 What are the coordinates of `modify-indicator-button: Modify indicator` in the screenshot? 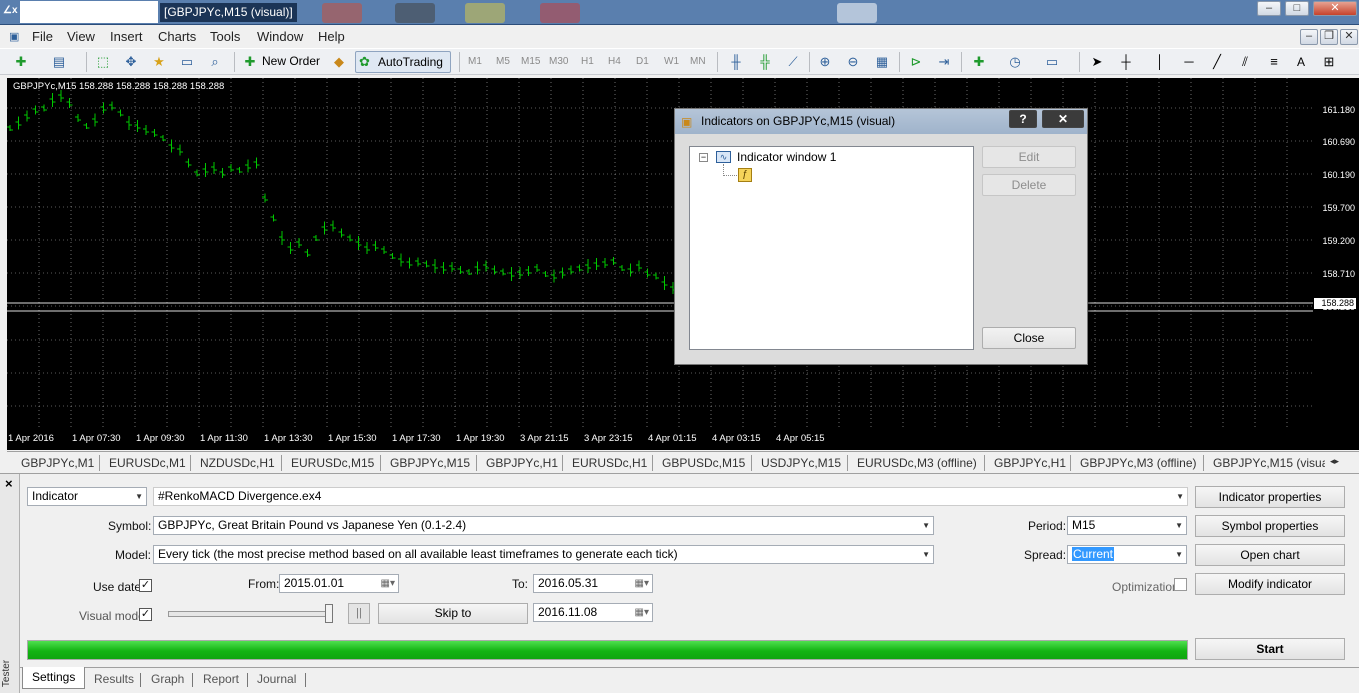 It's located at (1270, 584).